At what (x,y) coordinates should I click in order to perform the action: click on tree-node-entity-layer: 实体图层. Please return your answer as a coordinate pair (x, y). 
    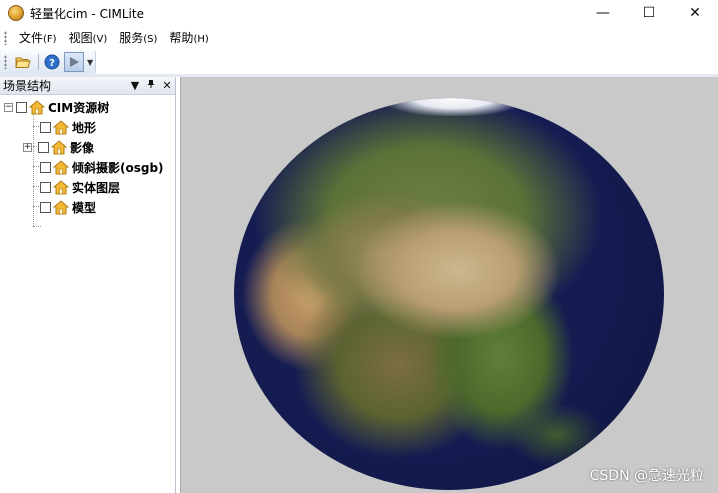
    Looking at the image, I should click on (87, 187).